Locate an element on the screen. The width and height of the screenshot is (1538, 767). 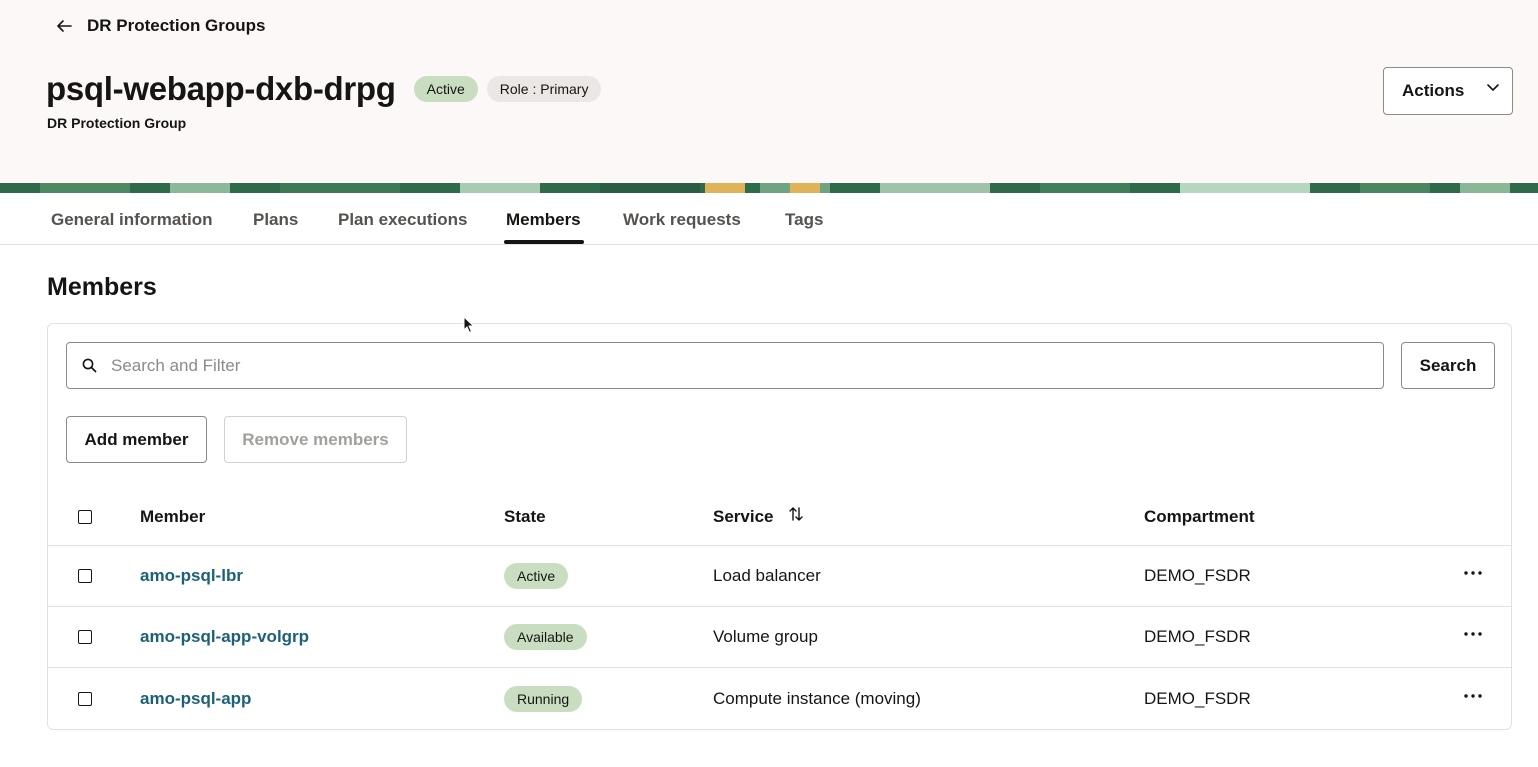
state-badge: Available is located at coordinates (545, 637).